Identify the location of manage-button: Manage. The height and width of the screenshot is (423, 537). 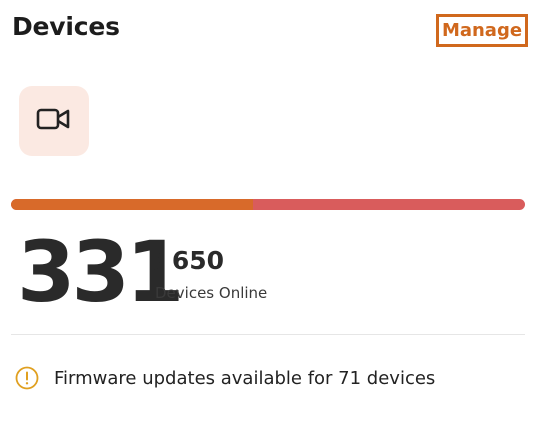
(482, 30).